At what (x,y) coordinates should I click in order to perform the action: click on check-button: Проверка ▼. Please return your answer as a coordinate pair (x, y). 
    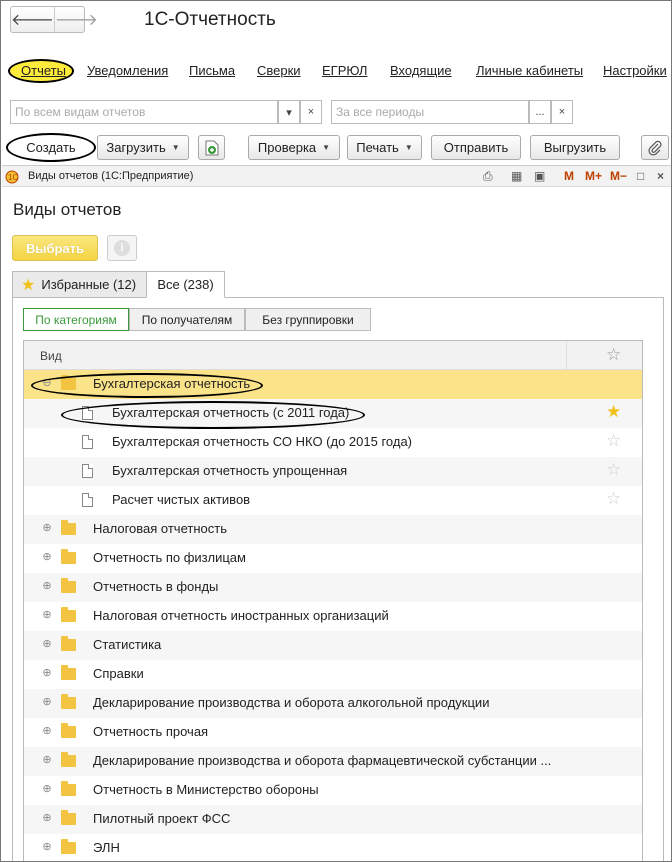
    Looking at the image, I should click on (294, 147).